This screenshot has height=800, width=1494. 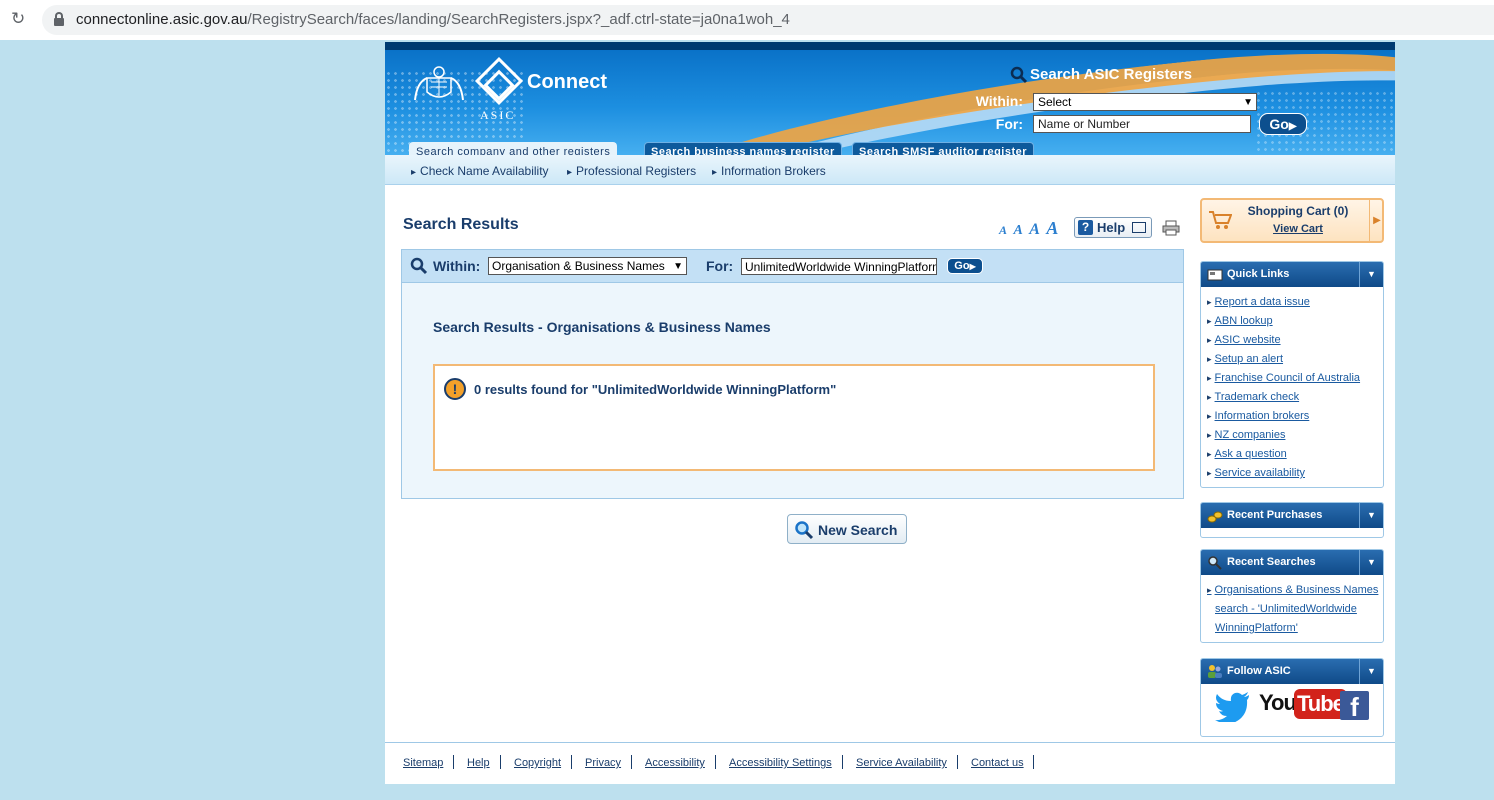 What do you see at coordinates (423, 763) in the screenshot?
I see `footer-link-sitemap: Sitemap` at bounding box center [423, 763].